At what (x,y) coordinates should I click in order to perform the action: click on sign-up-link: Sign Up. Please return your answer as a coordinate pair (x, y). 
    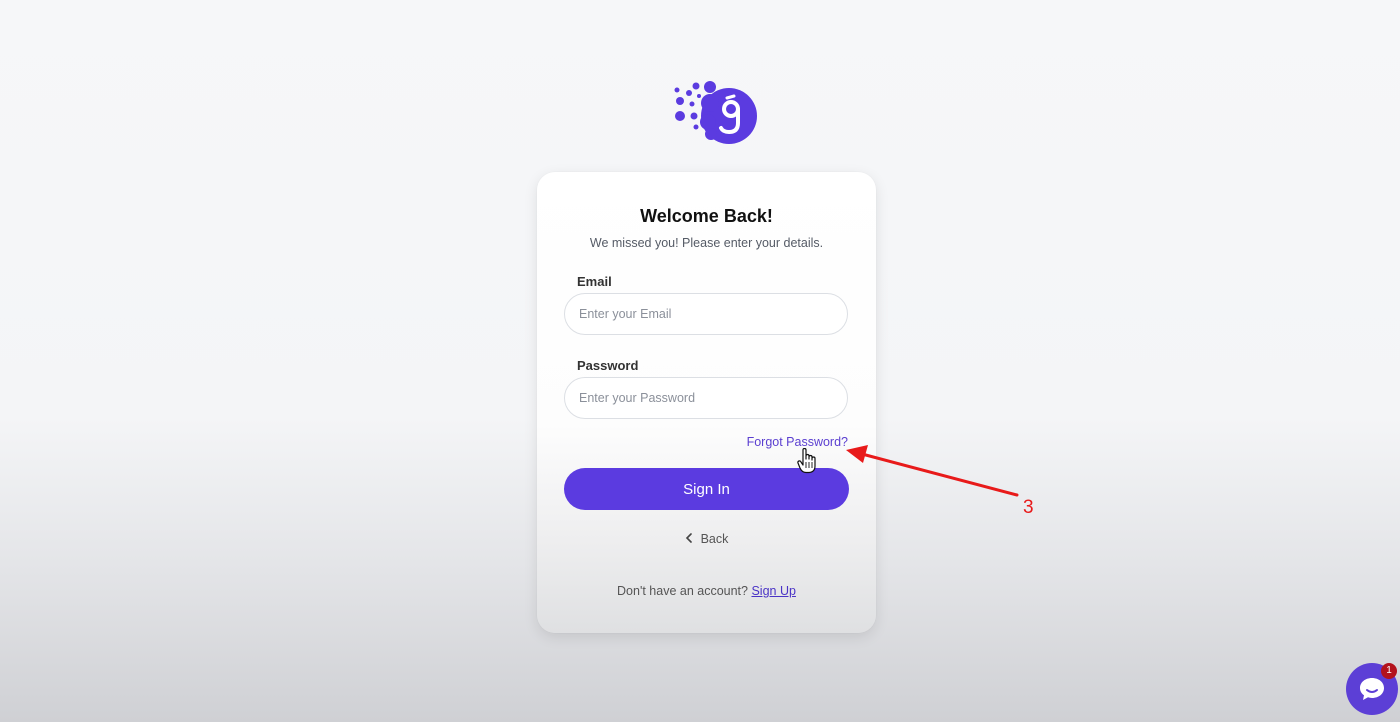
    Looking at the image, I should click on (773, 591).